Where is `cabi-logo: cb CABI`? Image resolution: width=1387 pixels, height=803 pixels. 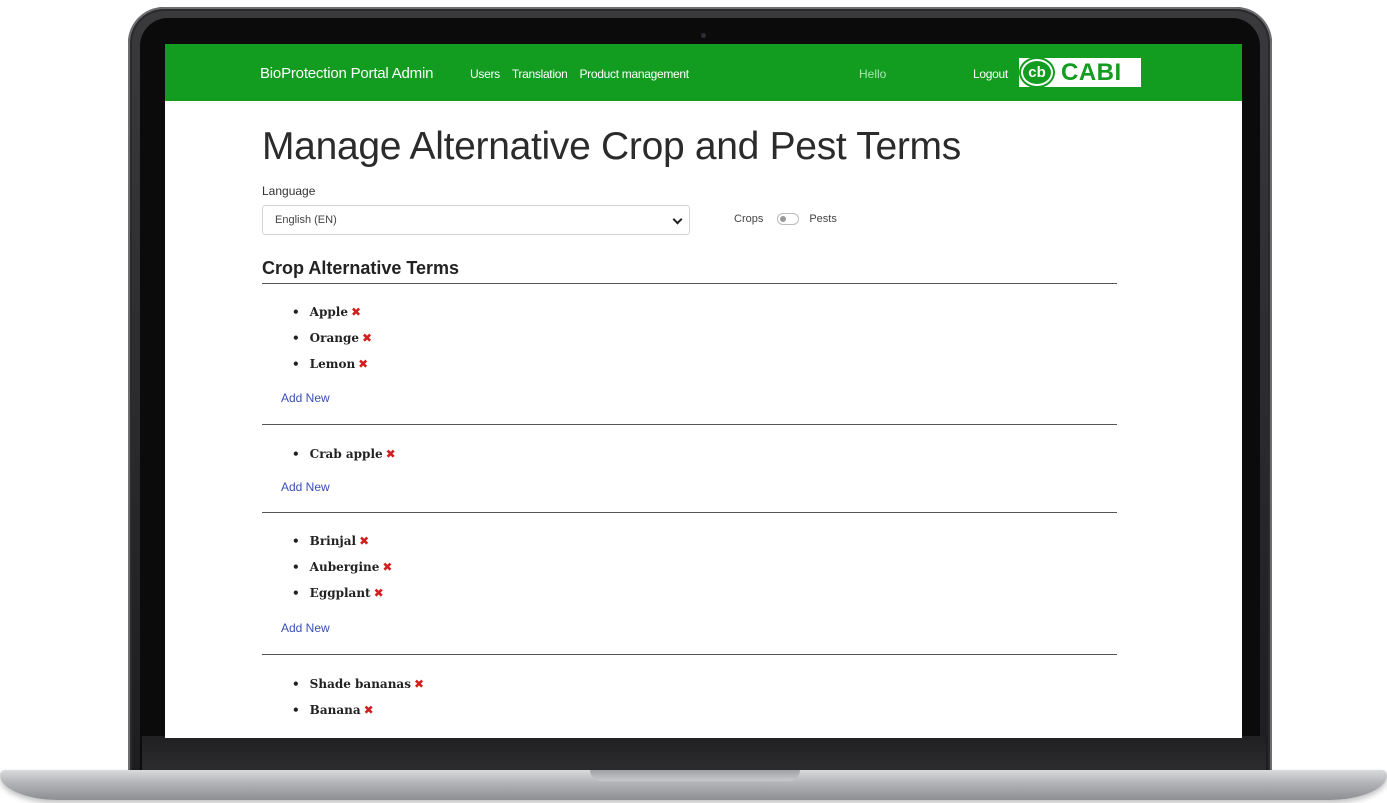 cabi-logo: cb CABI is located at coordinates (1080, 72).